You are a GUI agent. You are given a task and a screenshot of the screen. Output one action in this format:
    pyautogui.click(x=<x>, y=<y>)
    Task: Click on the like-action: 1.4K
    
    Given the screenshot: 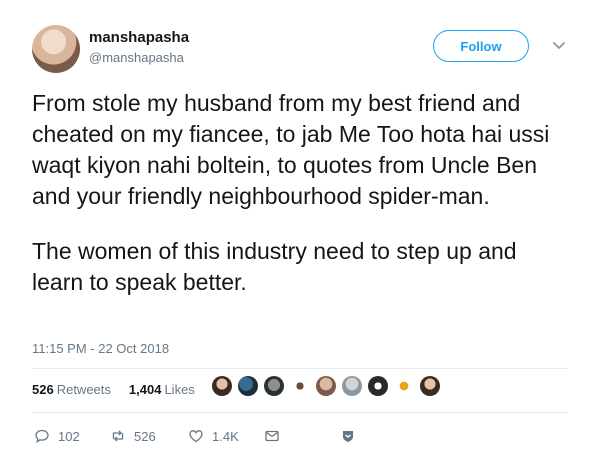 What is the action you would take?
    pyautogui.click(x=213, y=436)
    